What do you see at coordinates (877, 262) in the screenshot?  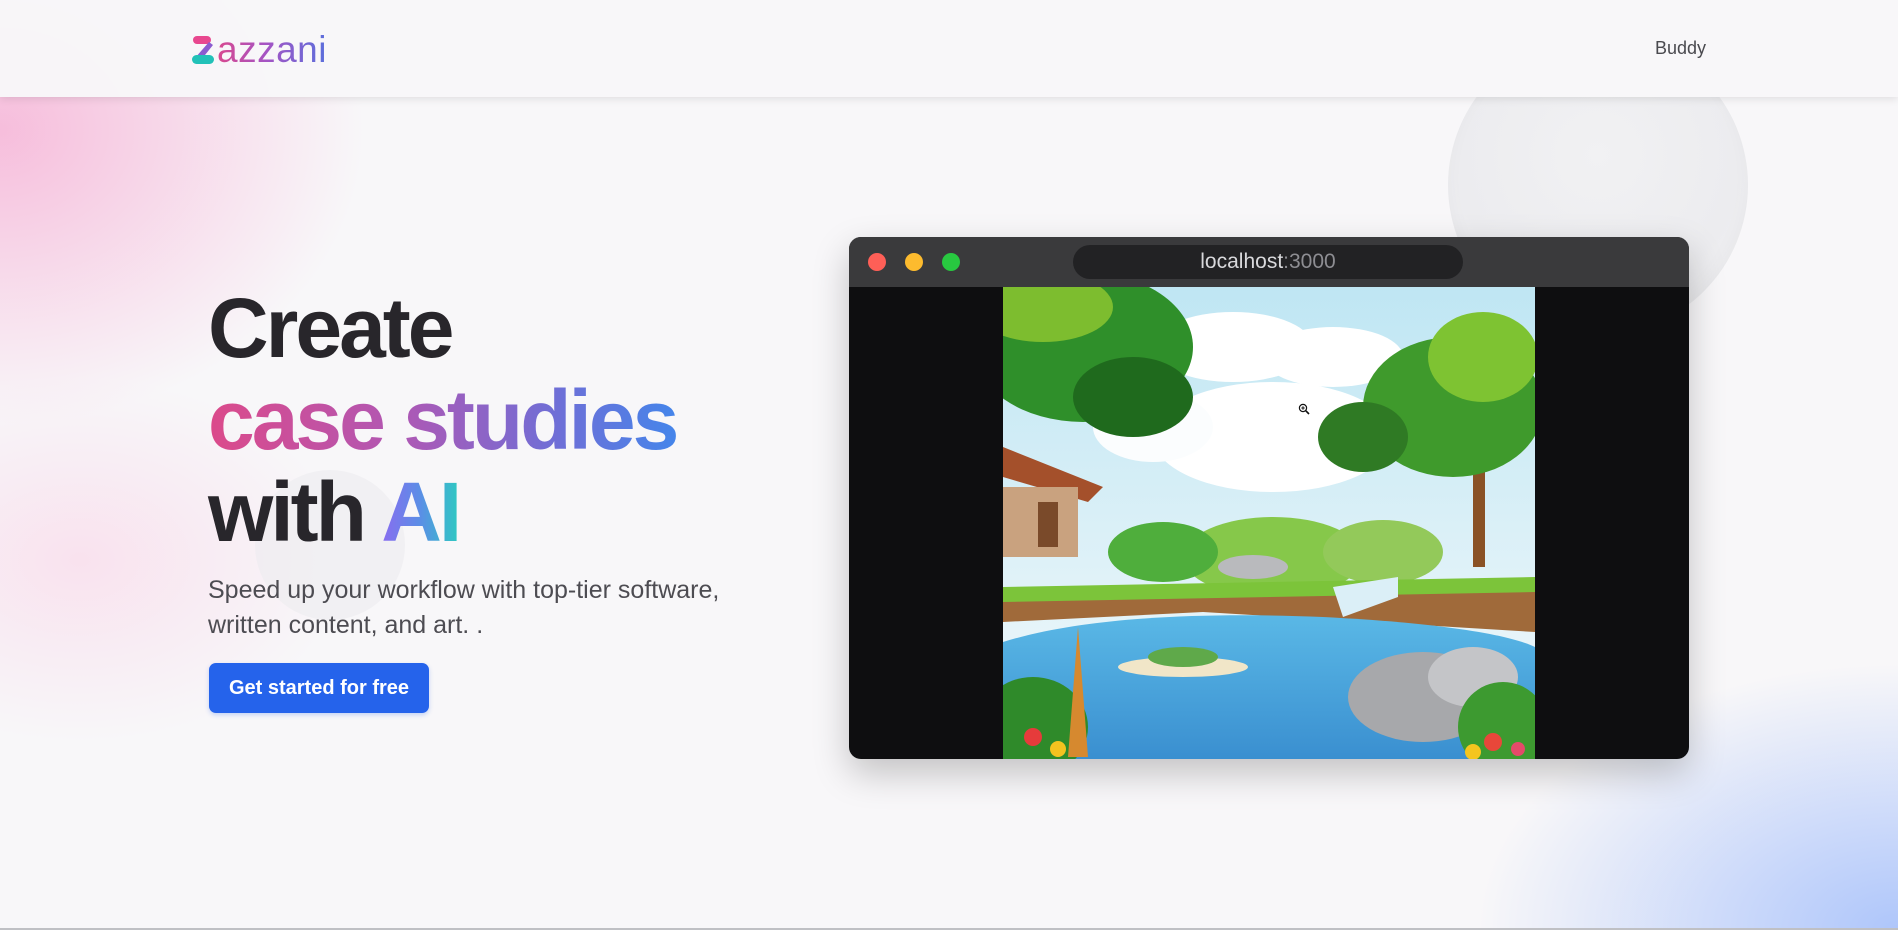 I see `close-dot-icon` at bounding box center [877, 262].